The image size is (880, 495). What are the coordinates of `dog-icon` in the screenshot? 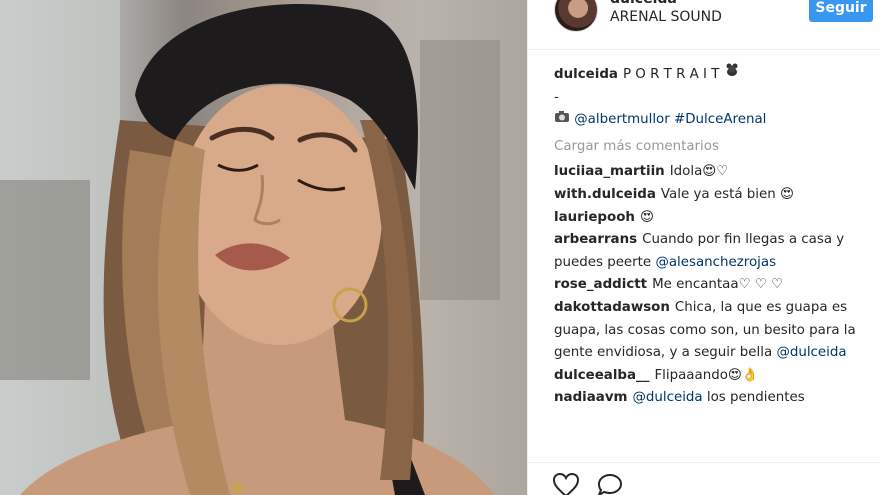 It's located at (732, 74).